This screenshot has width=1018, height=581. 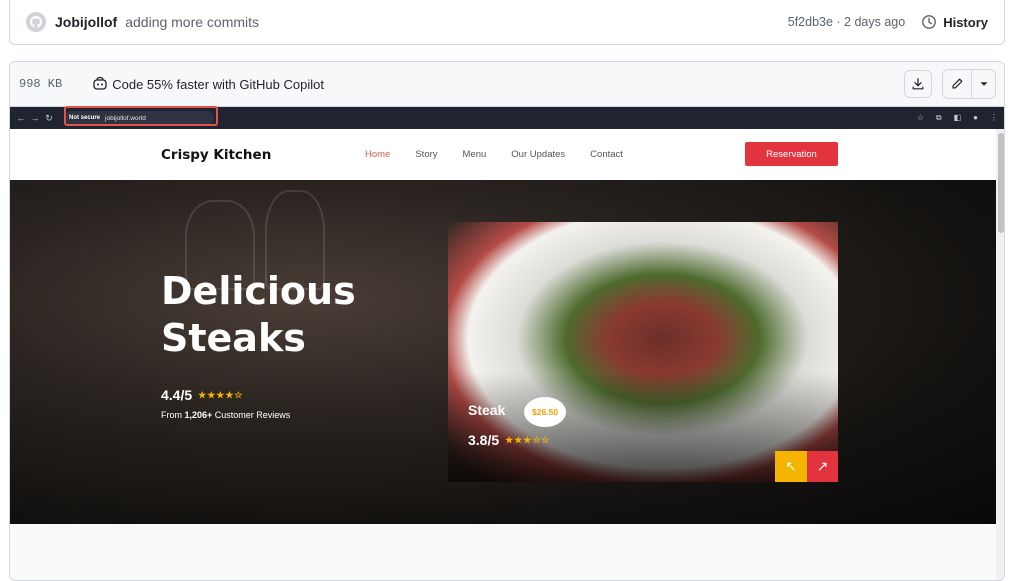 I want to click on reviews-count: 1,206+, so click(x=198, y=415).